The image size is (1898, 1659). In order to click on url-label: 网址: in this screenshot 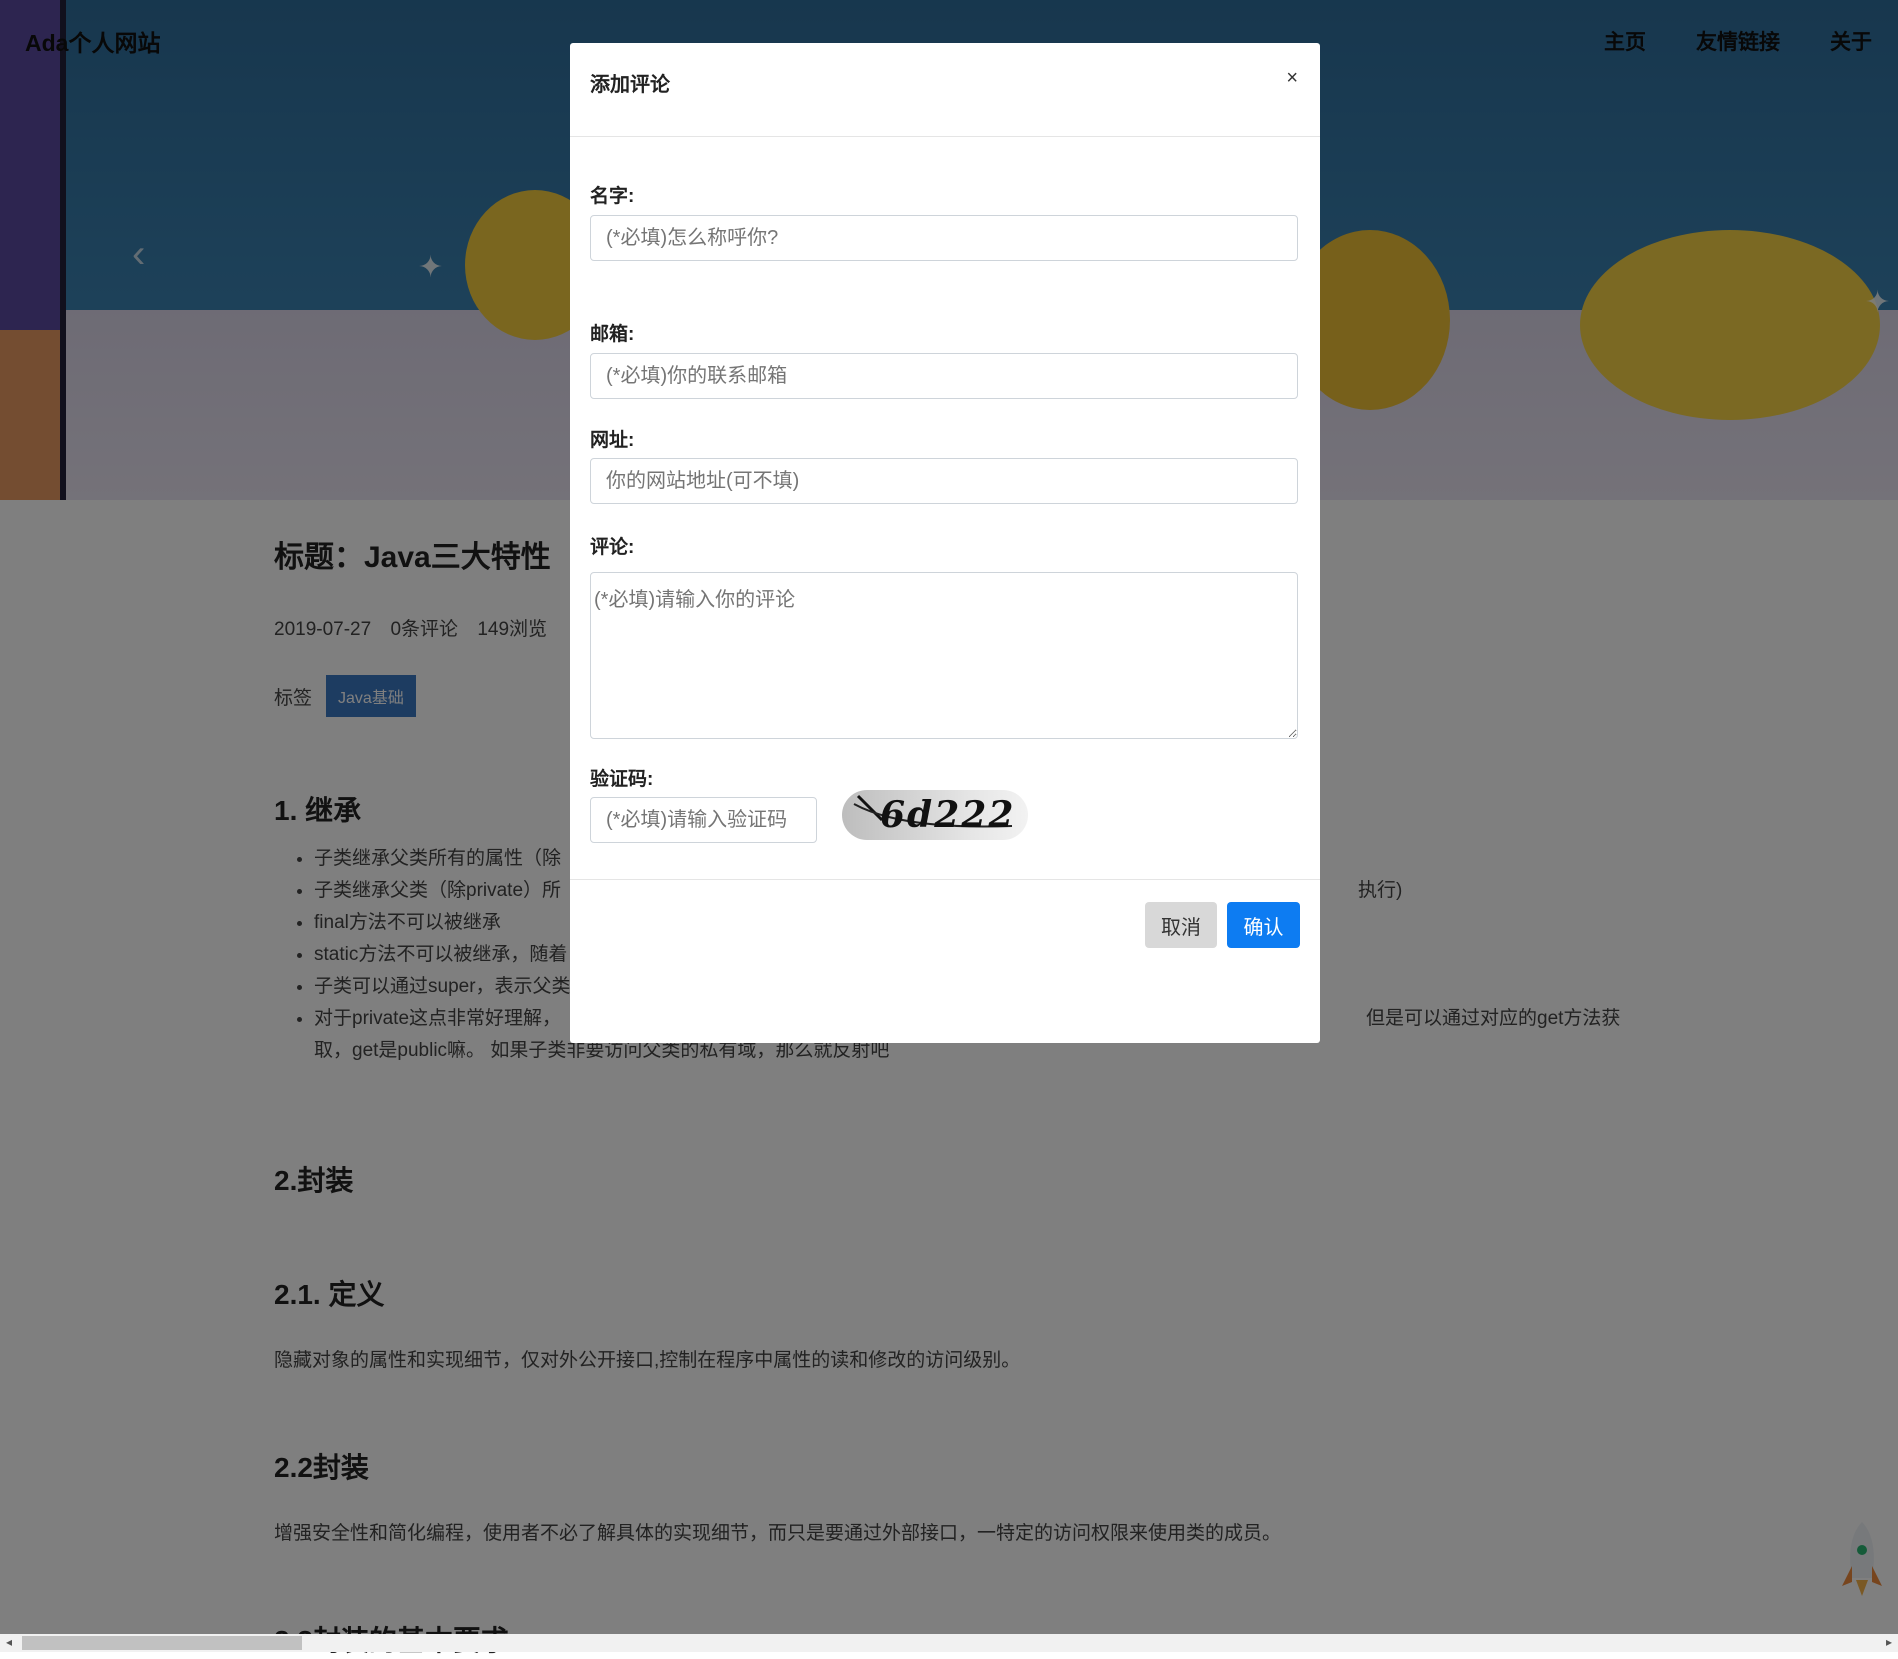, I will do `click(612, 440)`.